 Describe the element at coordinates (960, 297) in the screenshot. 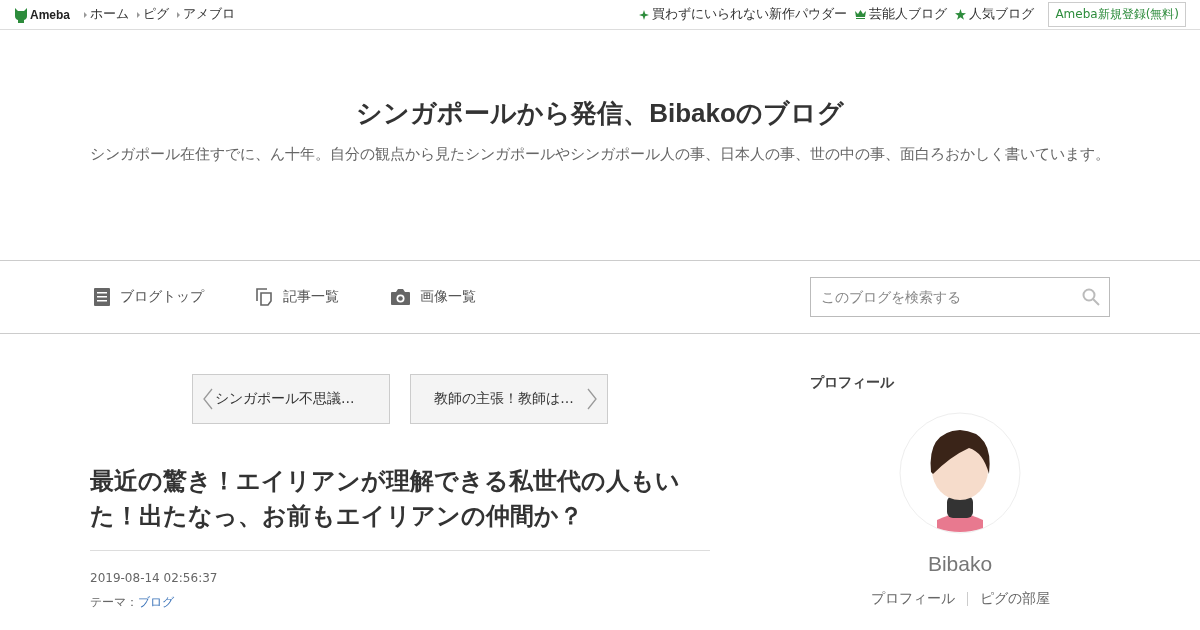

I see `search-field: このブログを検索する` at that location.